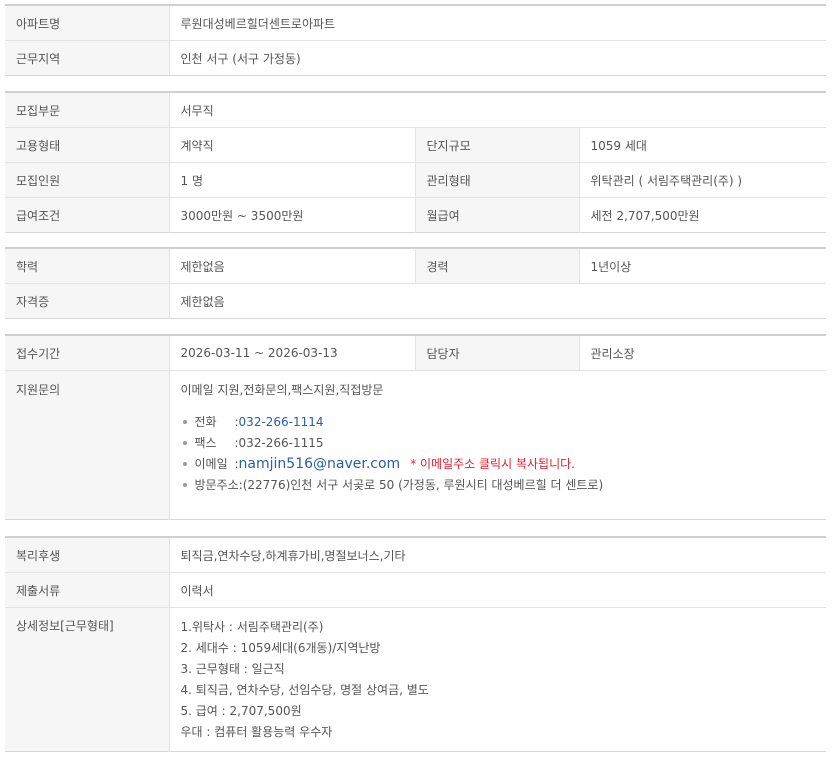 This screenshot has height=758, width=835. I want to click on detail-line: 3. 근무형태 : 일근직, so click(232, 669).